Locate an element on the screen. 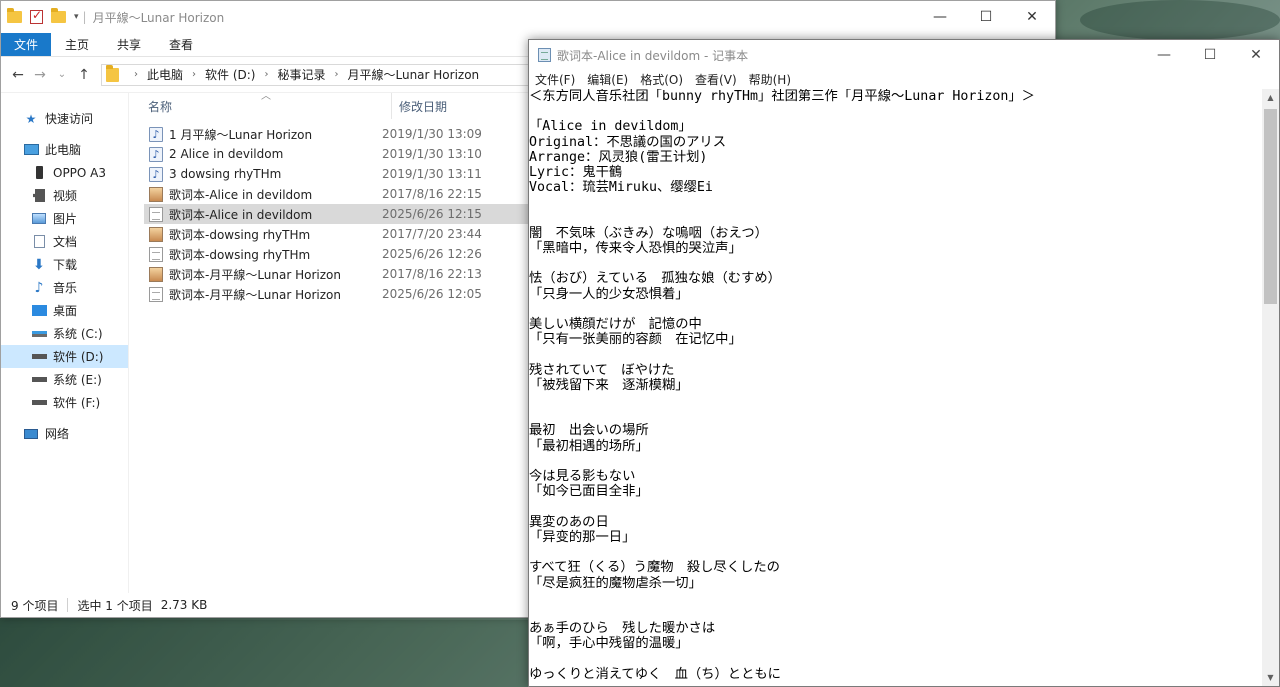 Image resolution: width=1280 pixels, height=687 pixels. scroll-up-arrow-icon: ▲ is located at coordinates (1270, 97).